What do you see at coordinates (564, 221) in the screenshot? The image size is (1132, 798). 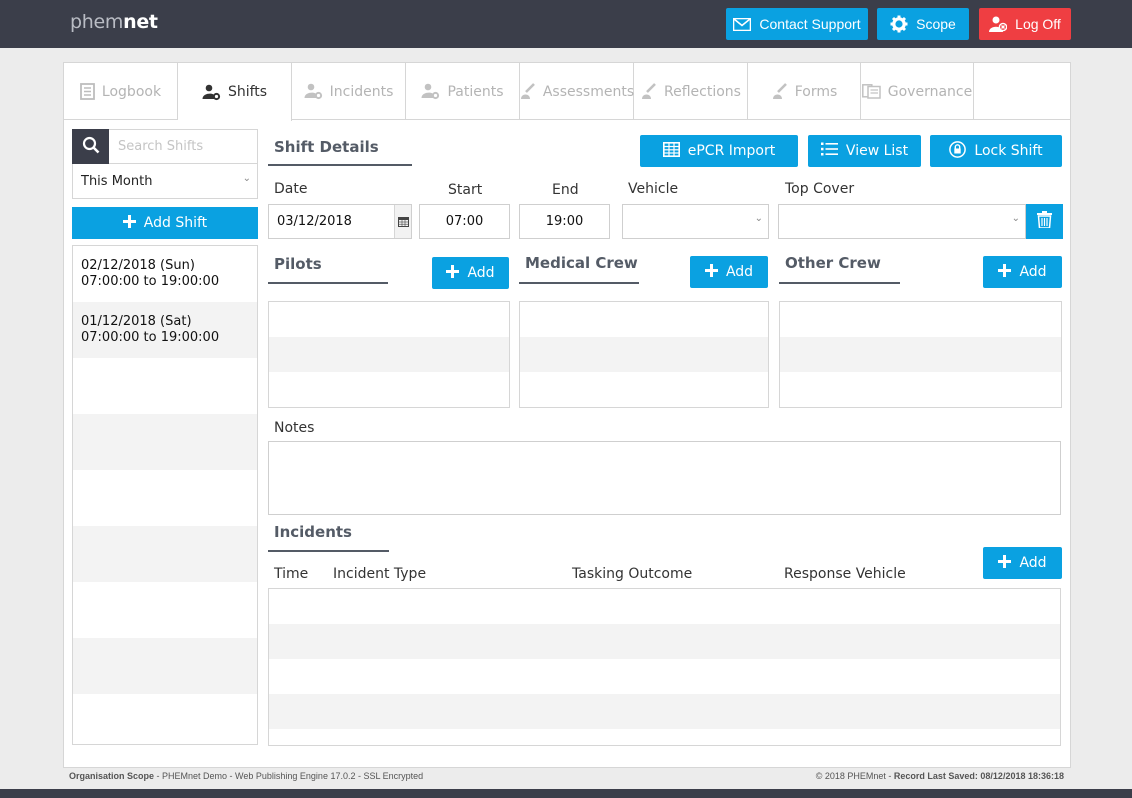 I see `end-time-field: 19:00` at bounding box center [564, 221].